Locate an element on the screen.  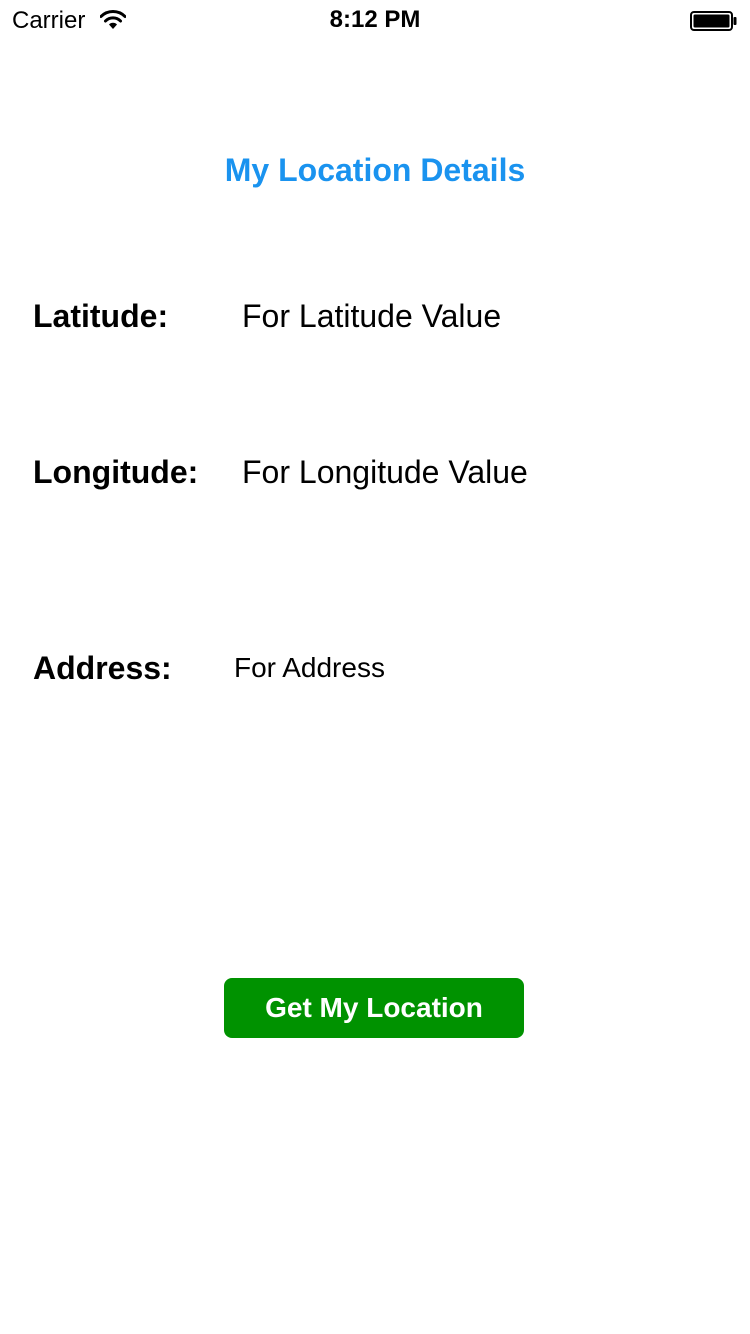
status-time: 8:12 PM is located at coordinates (375, 19).